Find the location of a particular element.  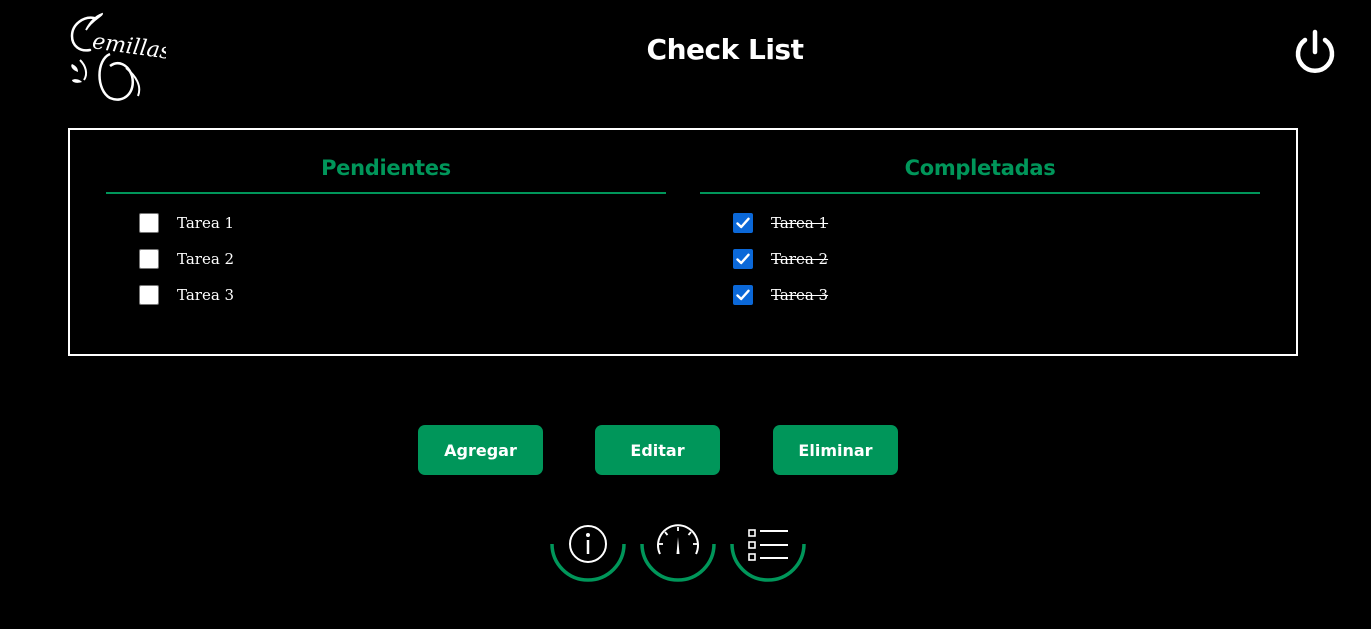

task-label: Tarea 3 is located at coordinates (206, 295).